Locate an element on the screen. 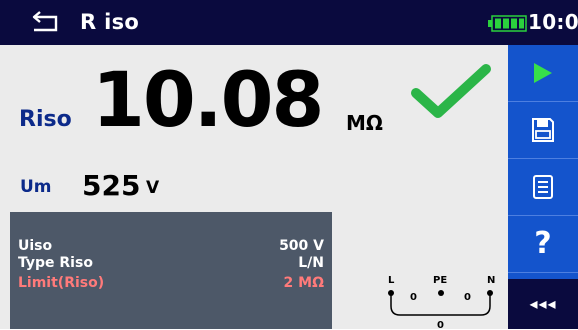  back-arrow-icon is located at coordinates (47, 21).